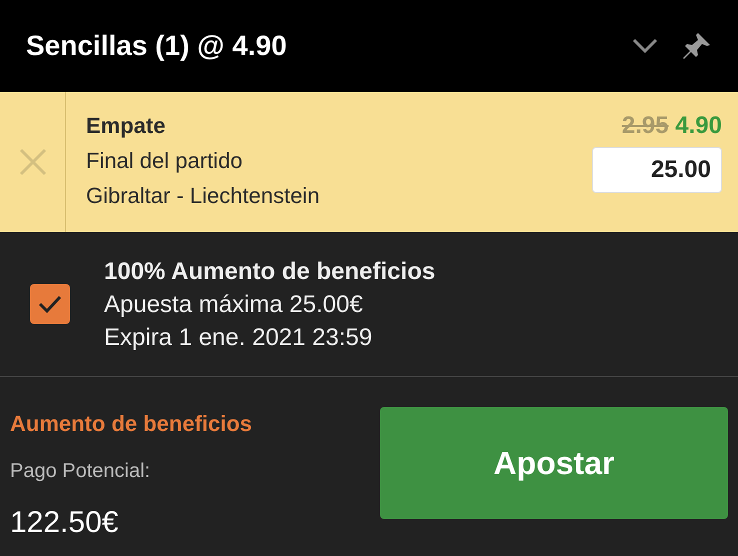  What do you see at coordinates (65, 523) in the screenshot?
I see `payout-value: 122.50€` at bounding box center [65, 523].